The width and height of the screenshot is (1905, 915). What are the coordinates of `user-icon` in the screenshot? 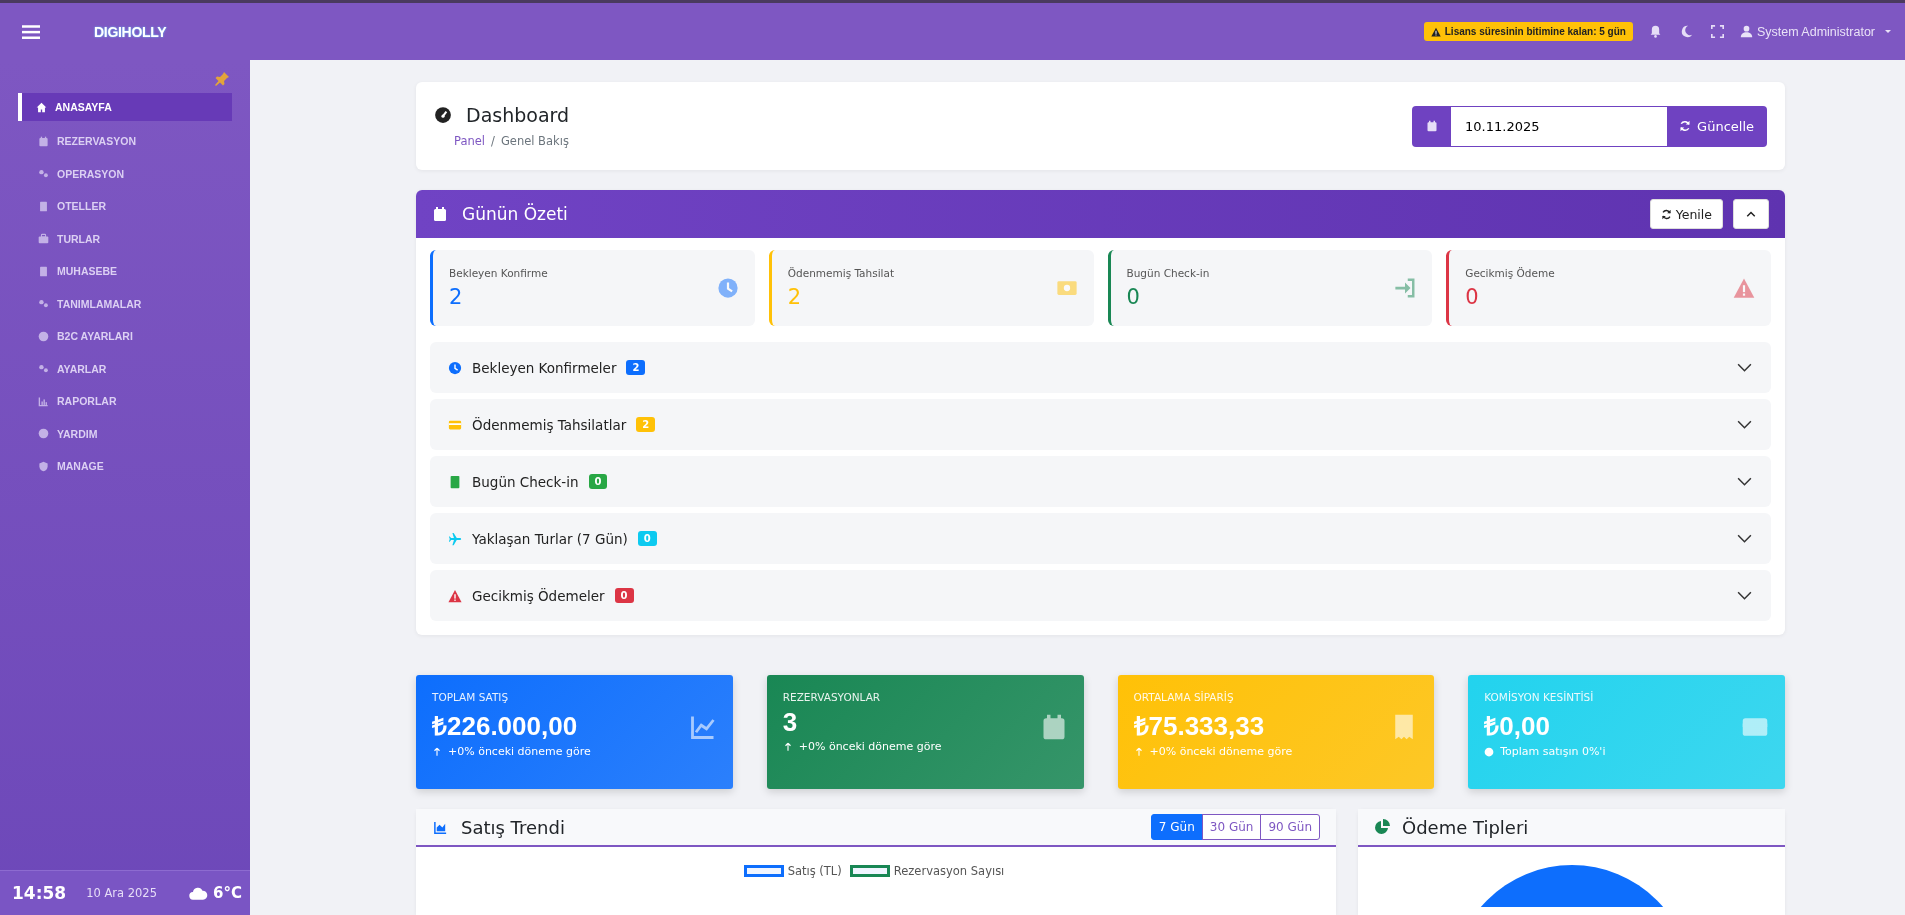 It's located at (1746, 31).